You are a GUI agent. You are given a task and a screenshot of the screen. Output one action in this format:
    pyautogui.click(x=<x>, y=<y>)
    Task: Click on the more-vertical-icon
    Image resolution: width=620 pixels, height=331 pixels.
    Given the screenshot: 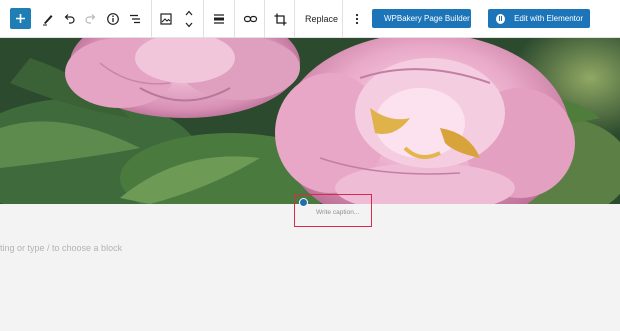 What is the action you would take?
    pyautogui.click(x=357, y=19)
    